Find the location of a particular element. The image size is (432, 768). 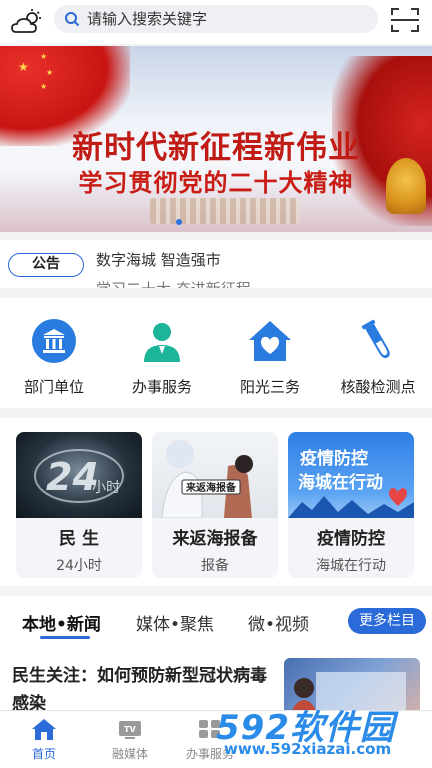

card-epidemic: 疫情防控 海城在行动 疫情防控 海城在行动 is located at coordinates (351, 505).